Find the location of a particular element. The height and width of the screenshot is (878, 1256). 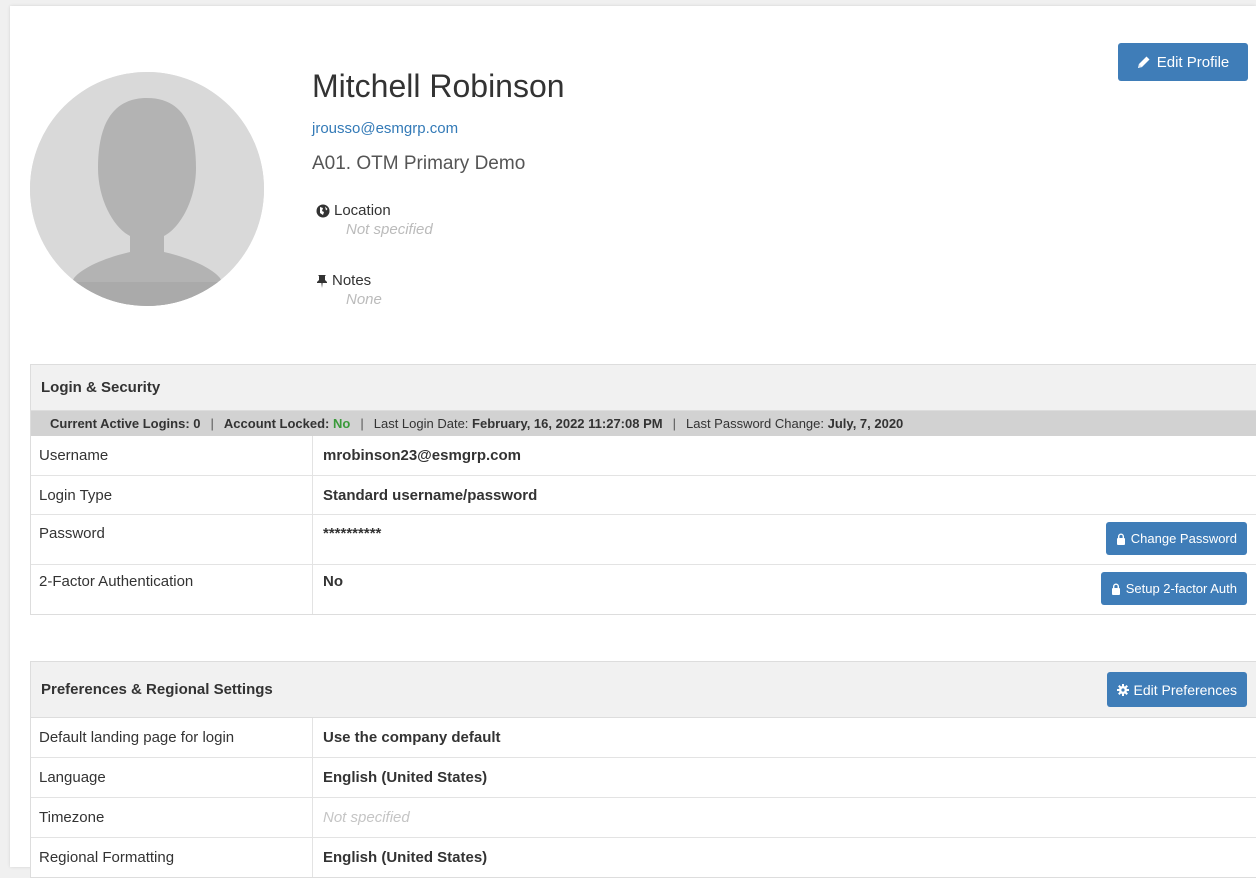

last-login-value: February, 16, 2022 11:27:08 PM is located at coordinates (567, 423).